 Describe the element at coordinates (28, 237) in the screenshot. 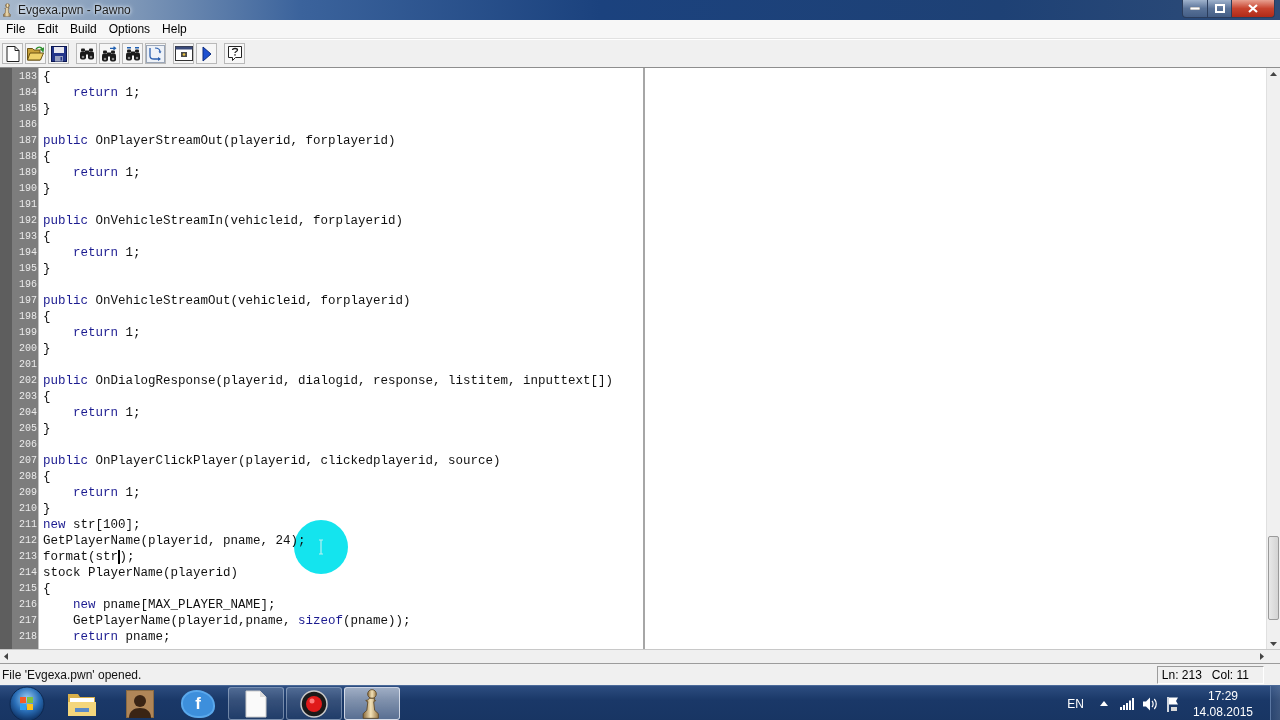

I see `line-number: 193` at that location.